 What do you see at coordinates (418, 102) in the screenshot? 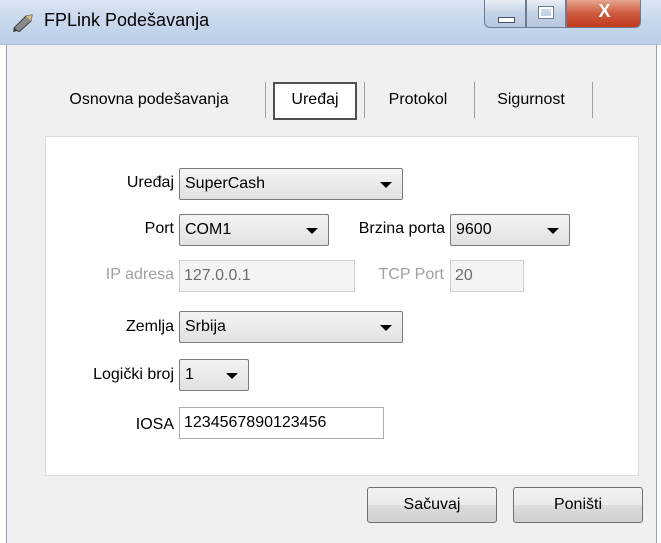
I see `tab-protocol: Protokol` at bounding box center [418, 102].